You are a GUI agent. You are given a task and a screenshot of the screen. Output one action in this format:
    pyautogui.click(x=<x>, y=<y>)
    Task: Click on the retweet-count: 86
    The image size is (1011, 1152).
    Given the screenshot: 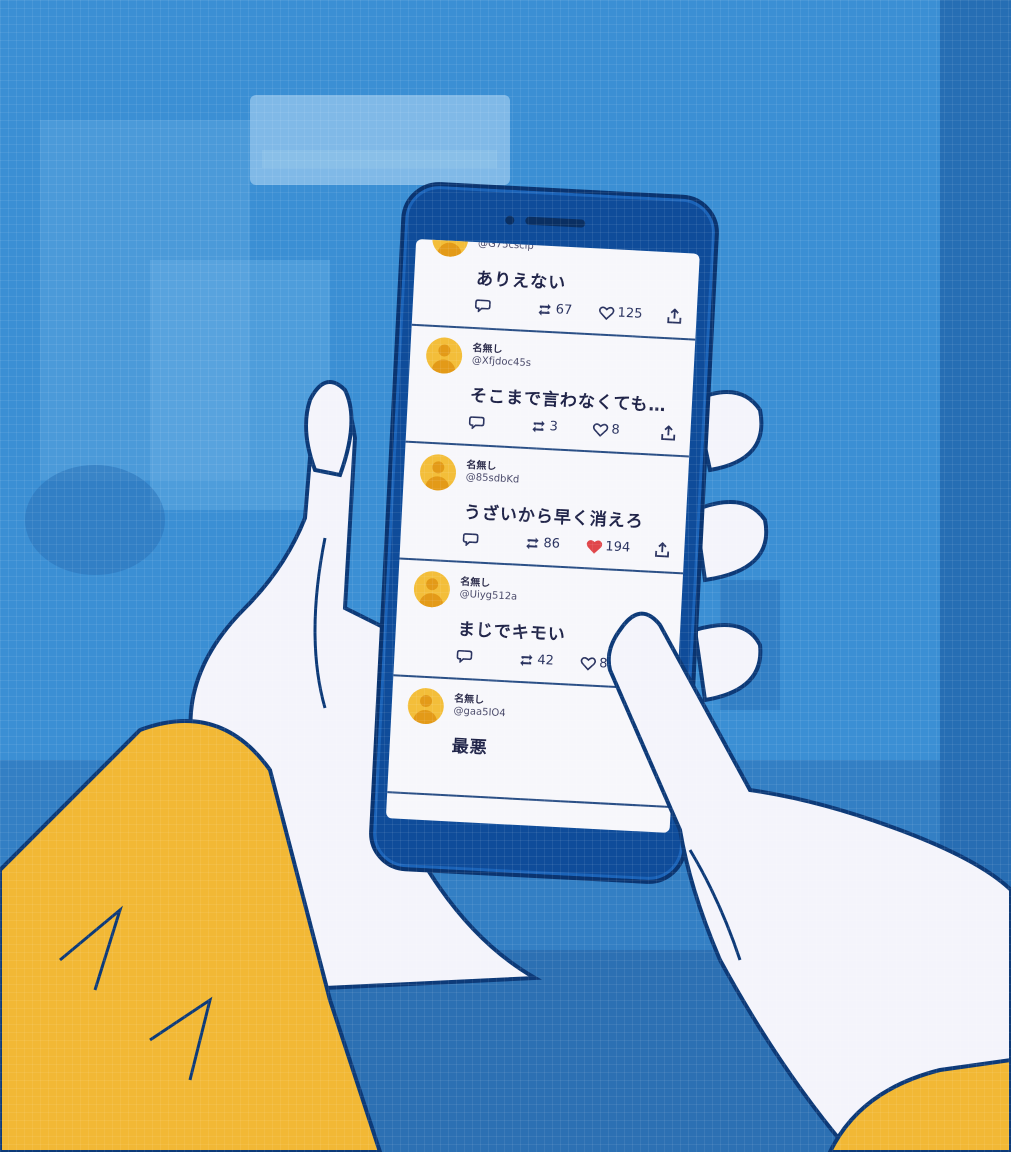 What is the action you would take?
    pyautogui.click(x=552, y=543)
    